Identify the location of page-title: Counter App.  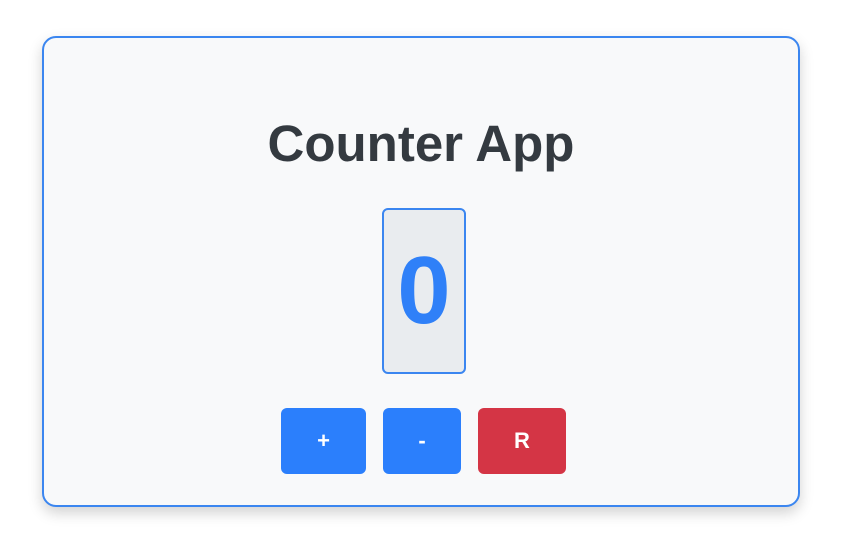
(421, 143).